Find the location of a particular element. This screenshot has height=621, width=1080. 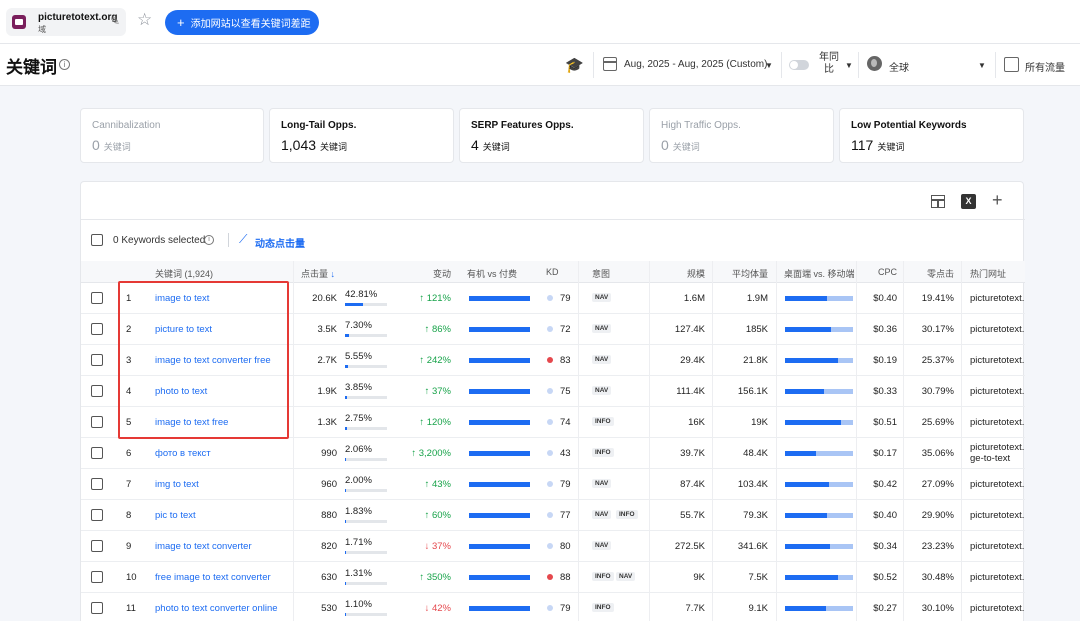

col-organic-paid: 有机 vs 付费 is located at coordinates (492, 273).